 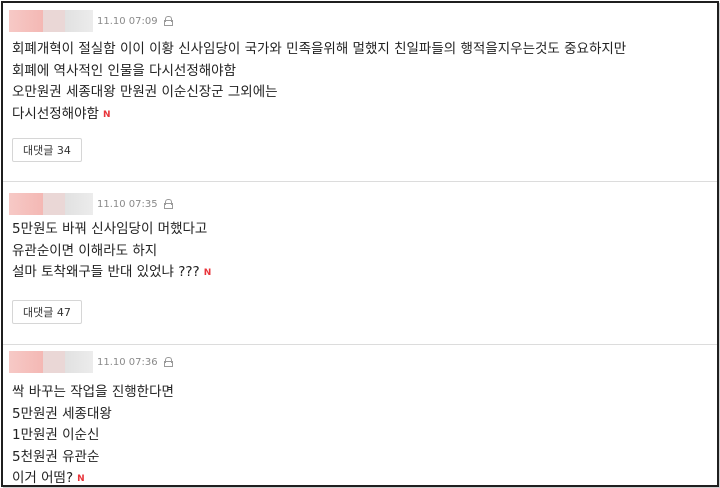 What do you see at coordinates (112, 272) in the screenshot?
I see `comment-line: 설마 토착왜구들 반대 있었냐 ??? N` at bounding box center [112, 272].